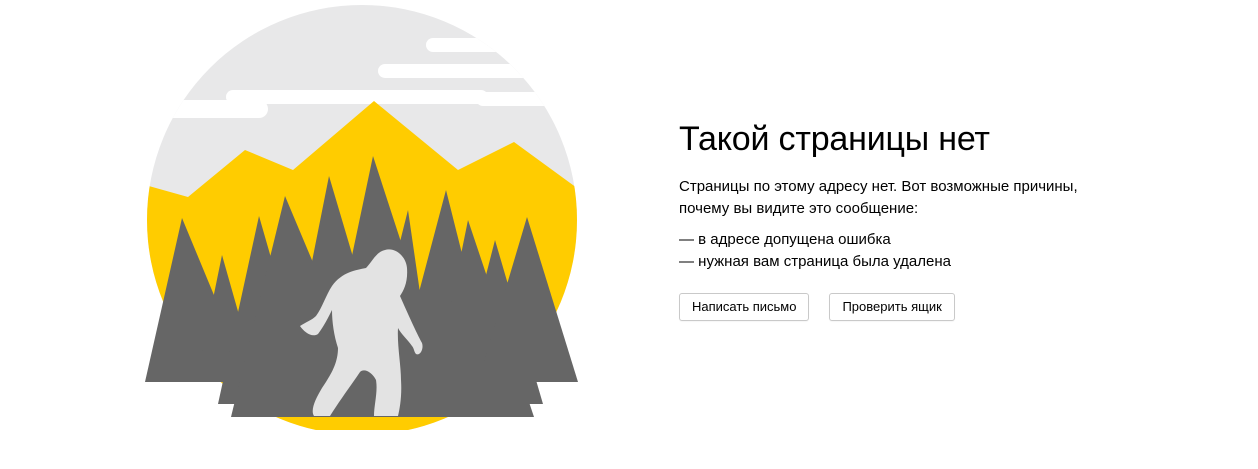  I want to click on page-title: Такой страницы нет, so click(834, 139).